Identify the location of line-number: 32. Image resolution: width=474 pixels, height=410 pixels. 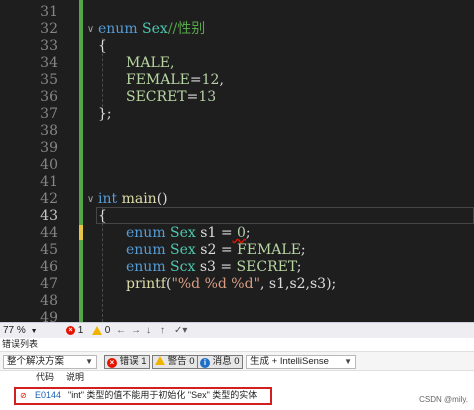
(49, 29).